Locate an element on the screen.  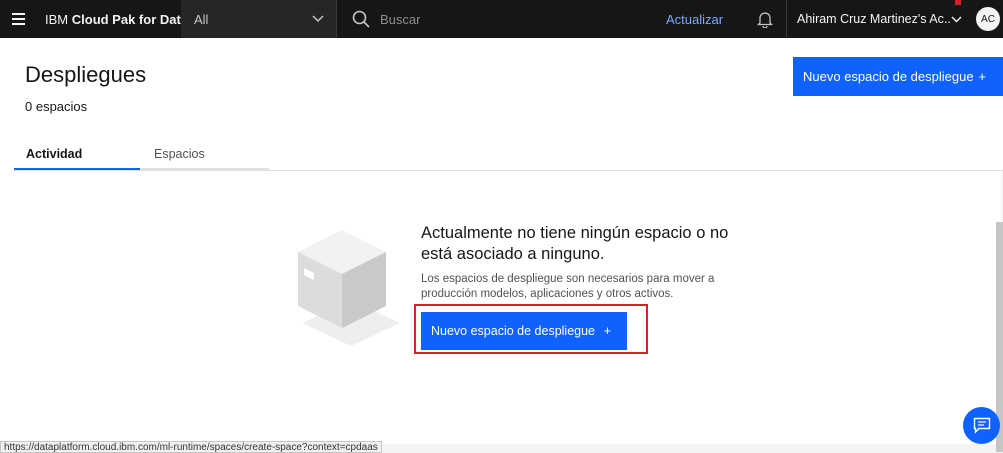
tab-list: Actividad Espacios is located at coordinates (141, 154).